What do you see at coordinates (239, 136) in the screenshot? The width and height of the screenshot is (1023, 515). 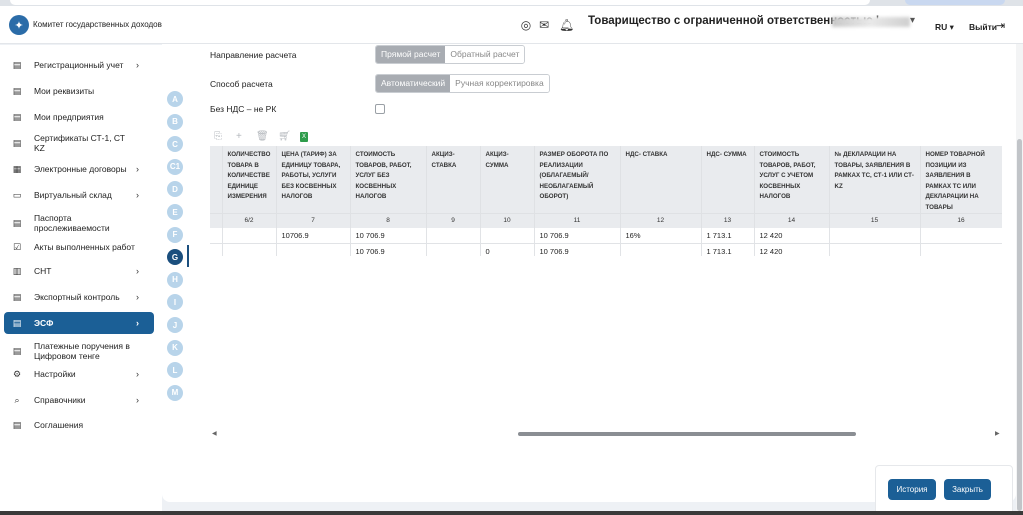 I see `add-icon: +` at bounding box center [239, 136].